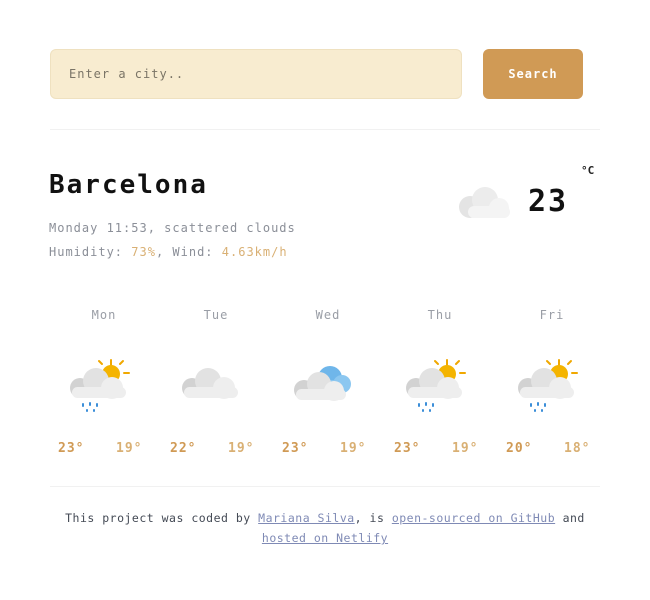 Image resolution: width=650 pixels, height=600 pixels. Describe the element at coordinates (473, 518) in the screenshot. I see `github-link: open-sourced on GitHub` at that location.